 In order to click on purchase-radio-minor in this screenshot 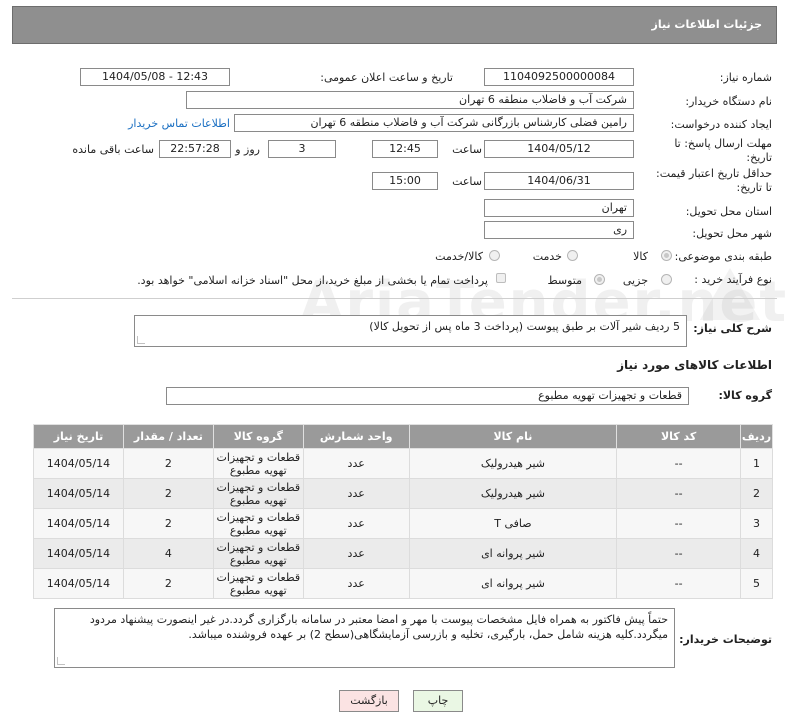, I will do `click(666, 279)`.